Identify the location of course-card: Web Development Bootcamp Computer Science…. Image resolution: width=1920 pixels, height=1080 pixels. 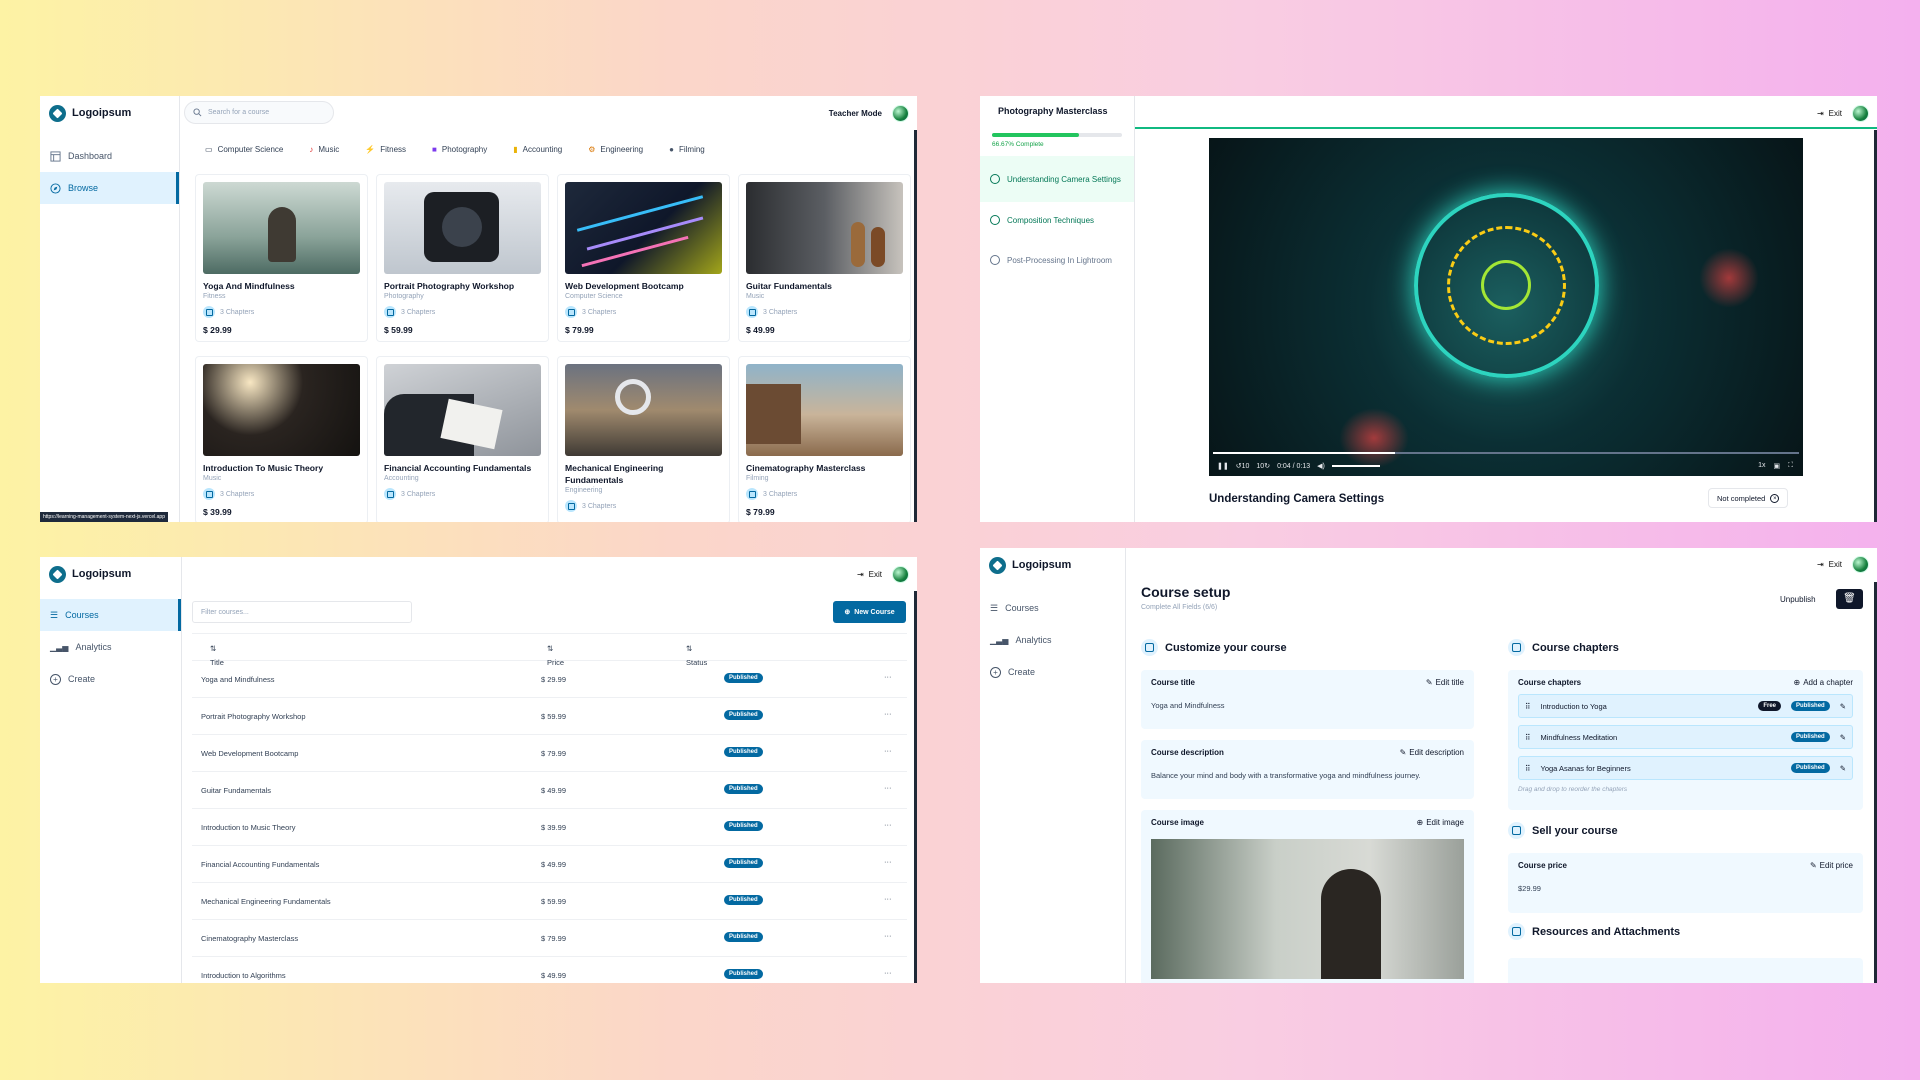
(643, 258).